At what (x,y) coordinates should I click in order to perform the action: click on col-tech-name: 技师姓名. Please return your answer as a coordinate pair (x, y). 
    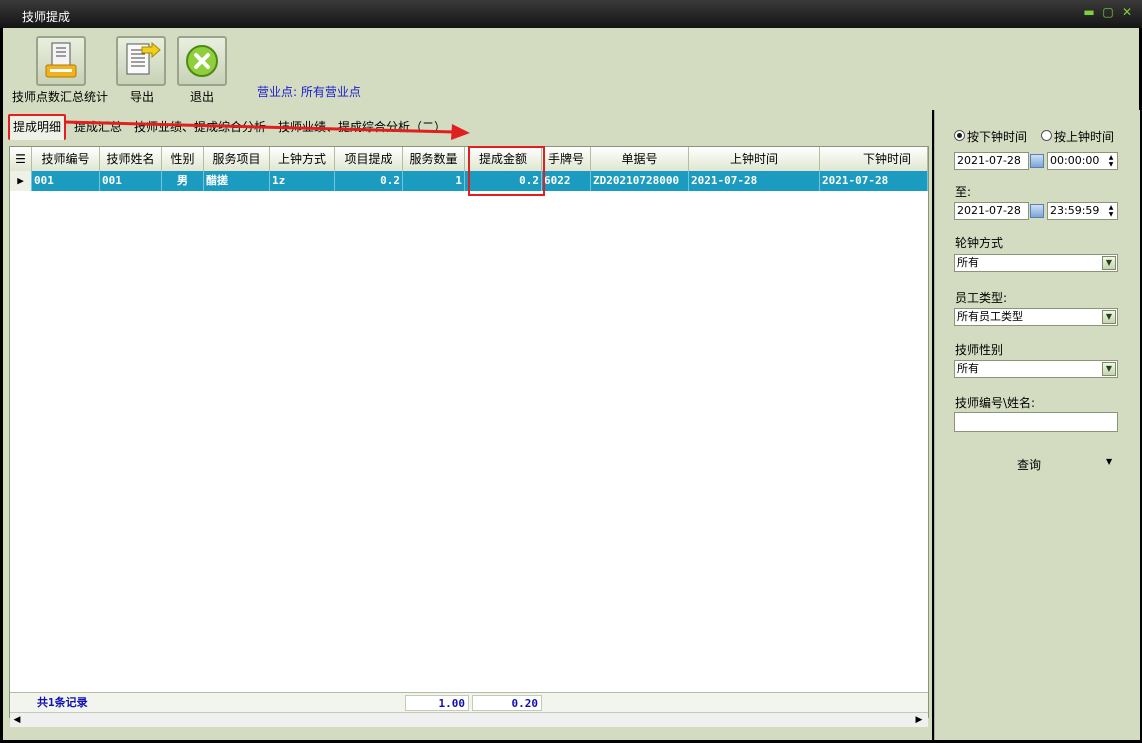
    Looking at the image, I should click on (131, 159).